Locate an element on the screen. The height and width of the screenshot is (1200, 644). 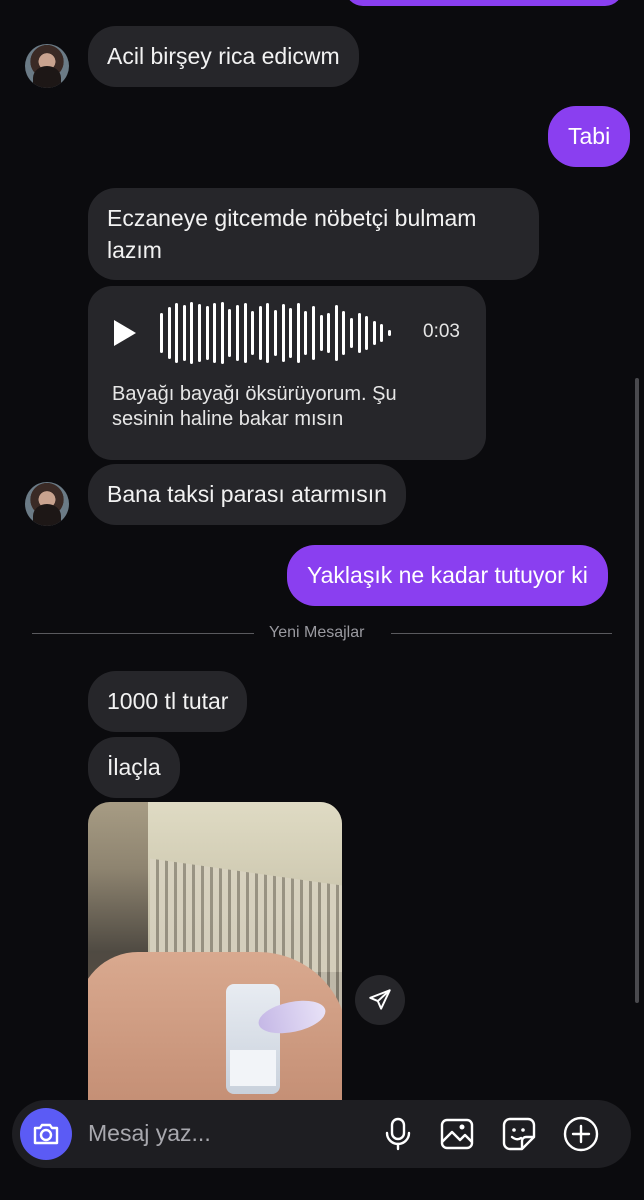
incoming-message: 1000 tl tutar is located at coordinates (168, 701).